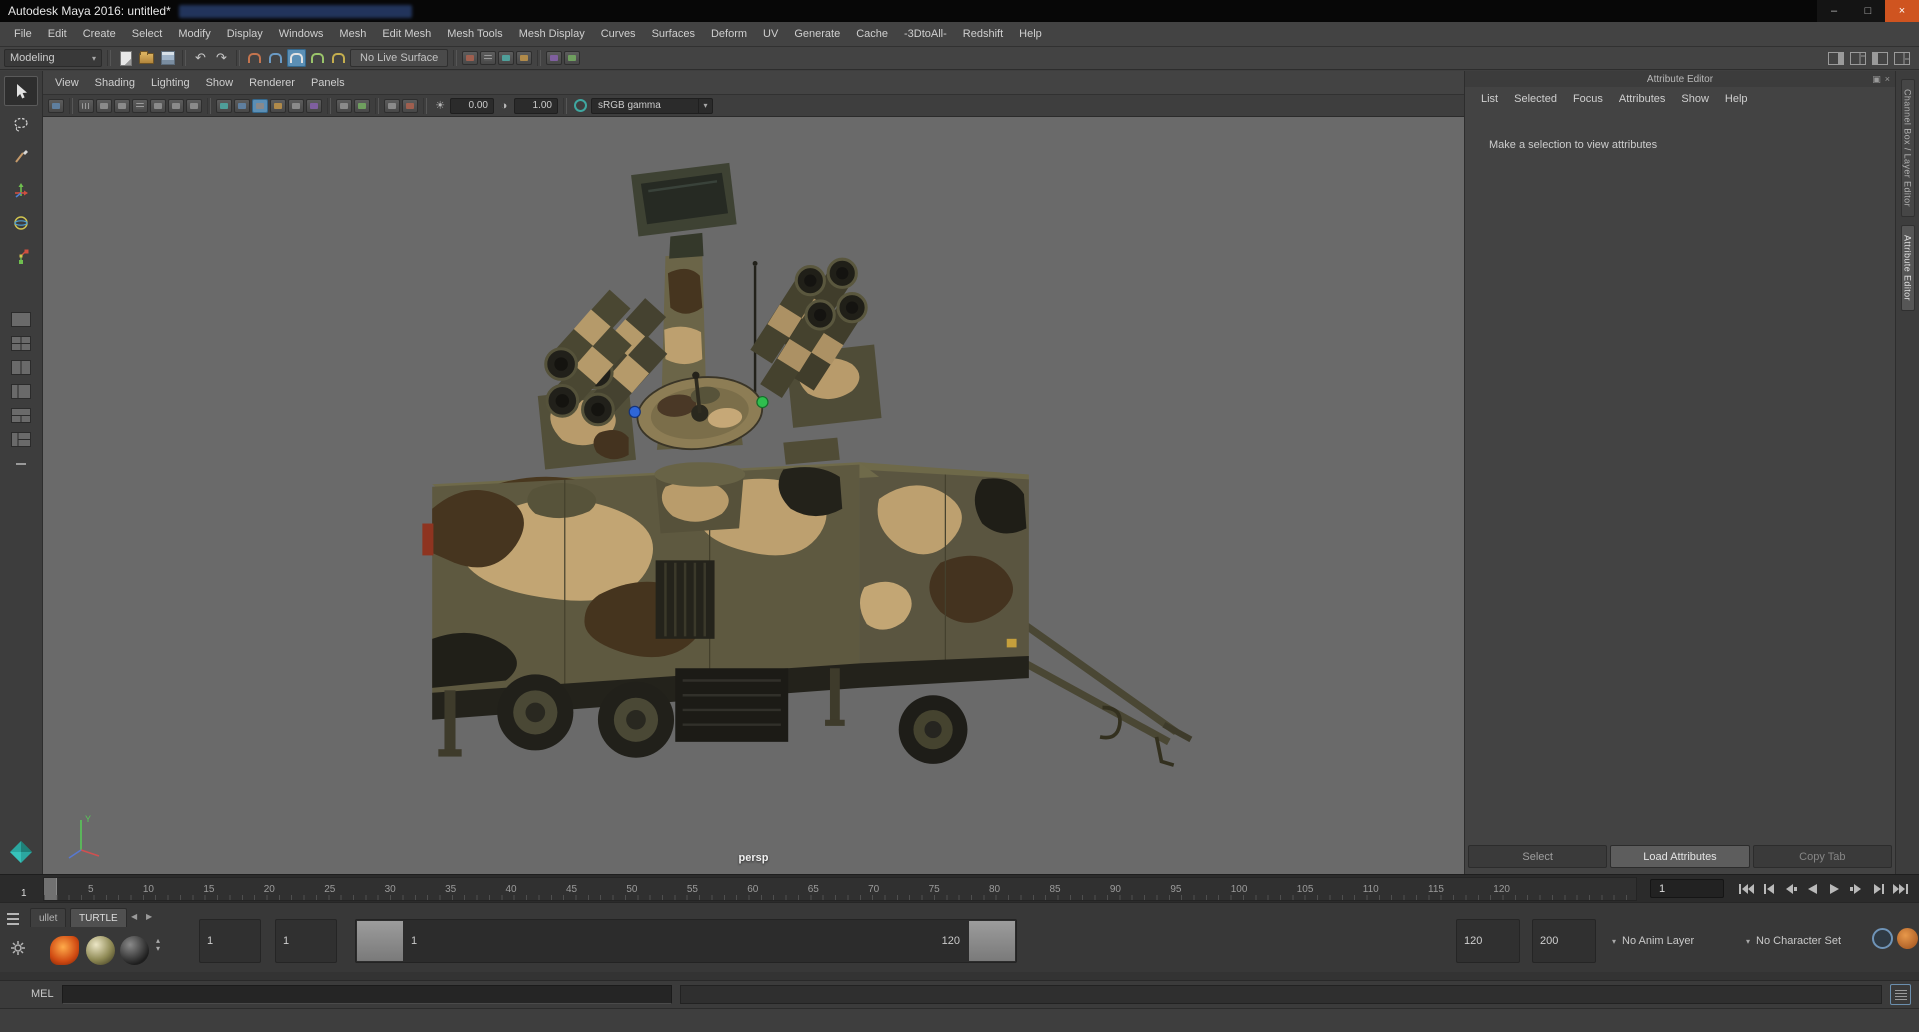  What do you see at coordinates (245, 34) in the screenshot?
I see `menu-display: Display` at bounding box center [245, 34].